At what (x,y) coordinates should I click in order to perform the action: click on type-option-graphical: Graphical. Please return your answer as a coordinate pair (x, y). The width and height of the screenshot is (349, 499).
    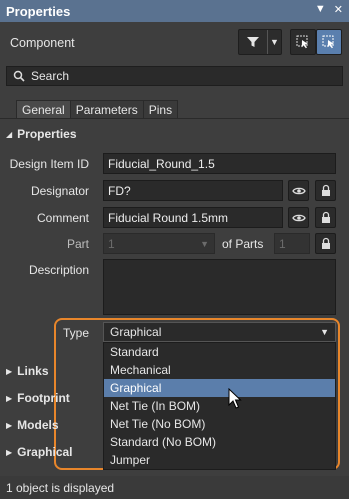
    Looking at the image, I should click on (219, 388).